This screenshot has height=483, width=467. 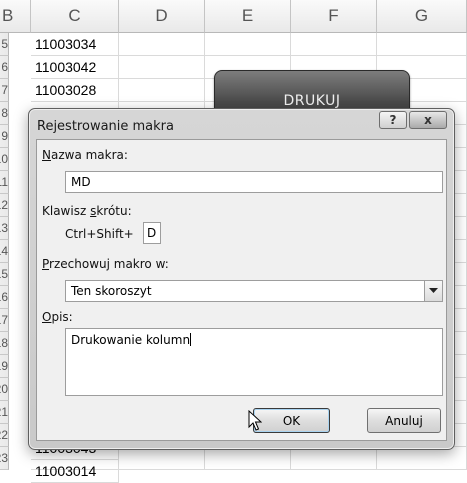 What do you see at coordinates (191, 339) in the screenshot?
I see `text-cursor` at bounding box center [191, 339].